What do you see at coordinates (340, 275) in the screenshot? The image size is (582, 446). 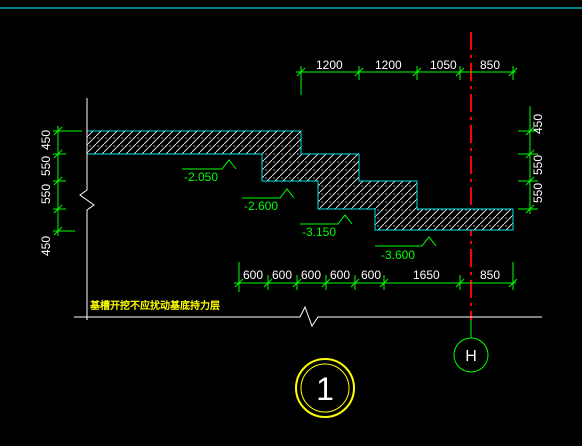 I see `bottom-dim-4: 600` at bounding box center [340, 275].